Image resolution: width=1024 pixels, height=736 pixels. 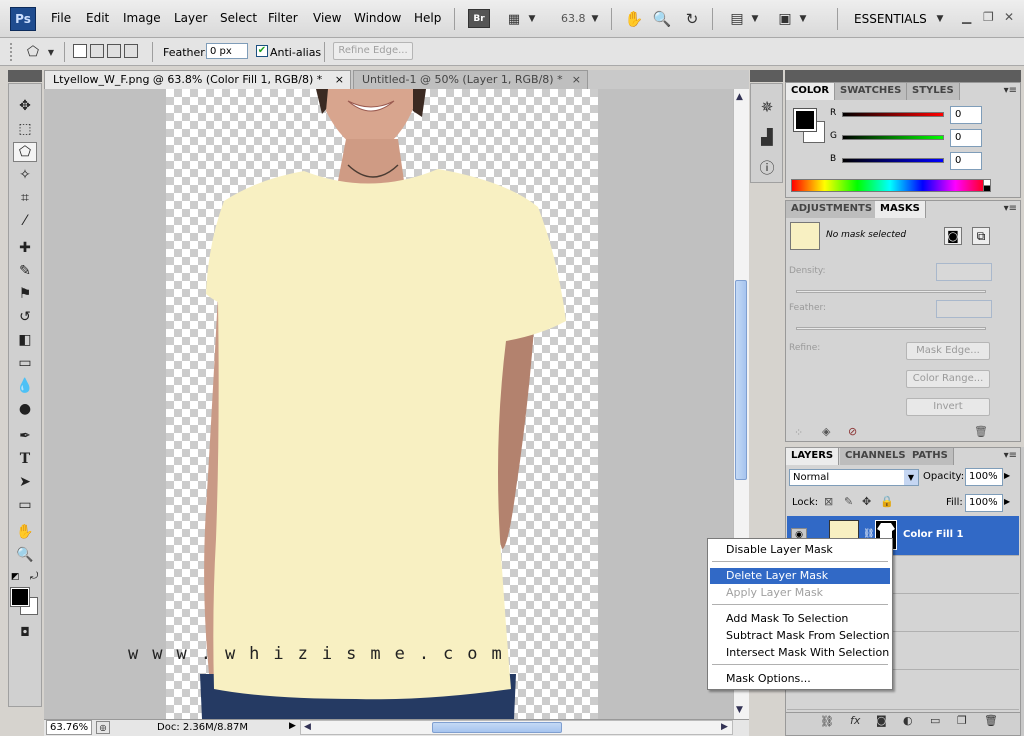 I want to click on close-icon: ×, so click(x=576, y=80).